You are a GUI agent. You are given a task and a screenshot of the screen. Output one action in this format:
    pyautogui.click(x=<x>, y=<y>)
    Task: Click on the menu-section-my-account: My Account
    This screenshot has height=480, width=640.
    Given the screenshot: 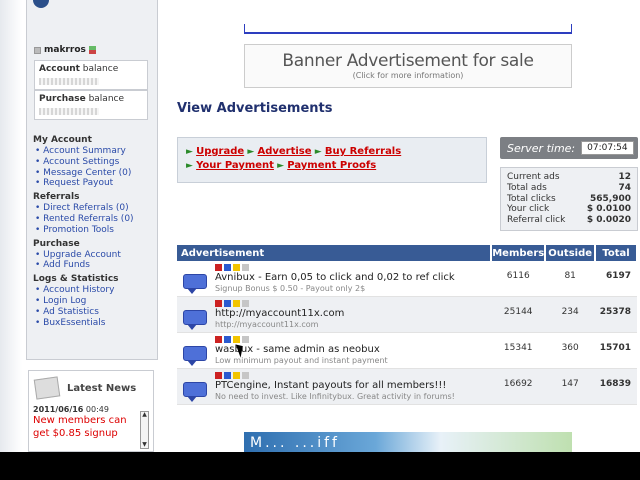 What is the action you would take?
    pyautogui.click(x=62, y=140)
    